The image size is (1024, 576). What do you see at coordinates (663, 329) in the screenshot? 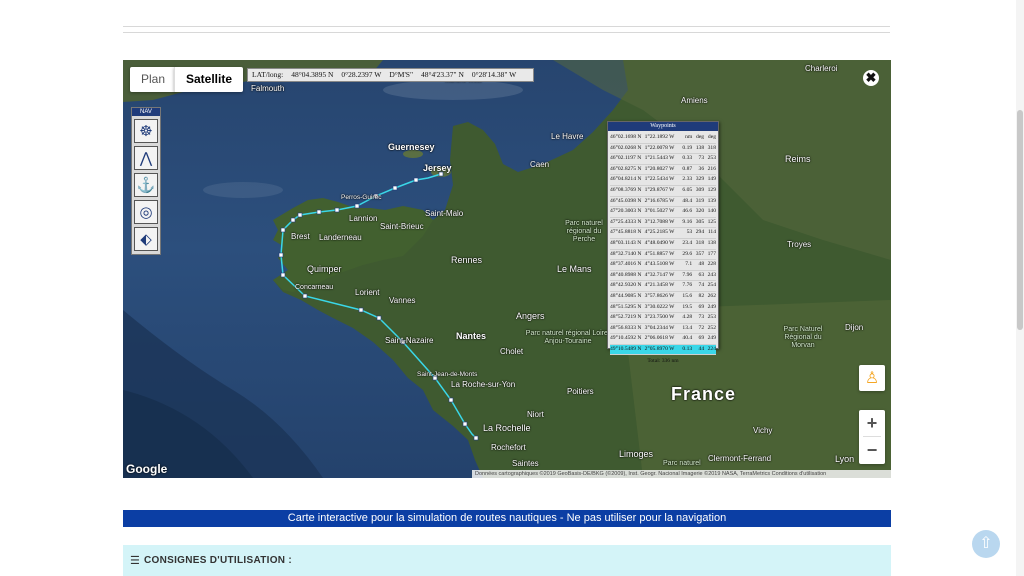
I see `waypoint-row: 48°56.8333 N 3°04.2344 W 13.4 72 252` at bounding box center [663, 329].